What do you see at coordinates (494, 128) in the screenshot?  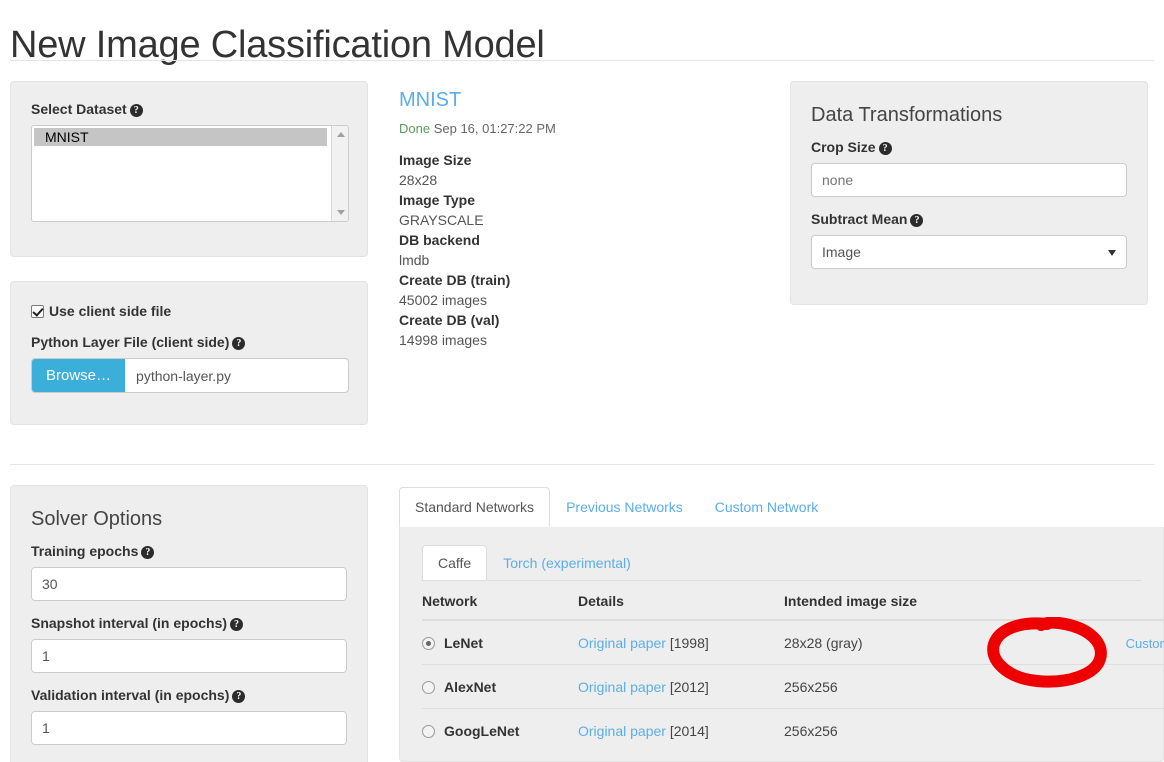 I see `dataset-timestamp: Sep 16, 01:27:22 PM` at bounding box center [494, 128].